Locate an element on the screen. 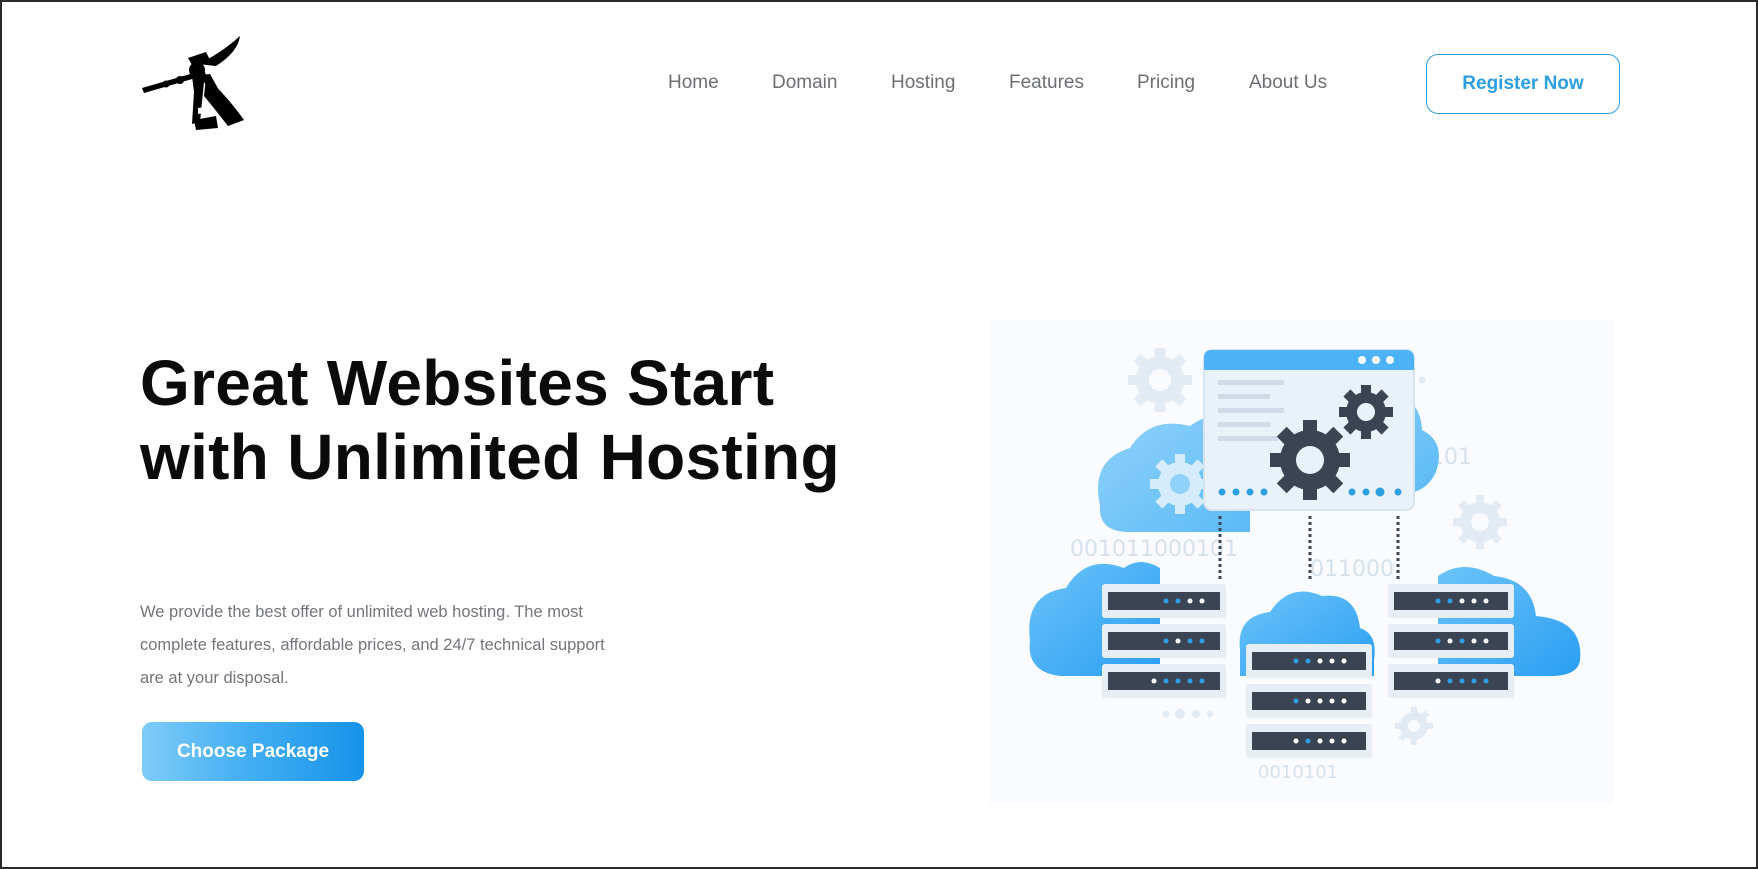  nav-pricing-link: Pricing is located at coordinates (1166, 83).